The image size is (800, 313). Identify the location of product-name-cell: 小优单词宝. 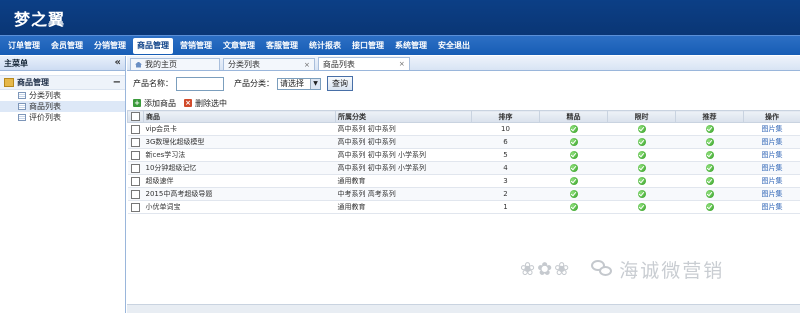
(239, 207).